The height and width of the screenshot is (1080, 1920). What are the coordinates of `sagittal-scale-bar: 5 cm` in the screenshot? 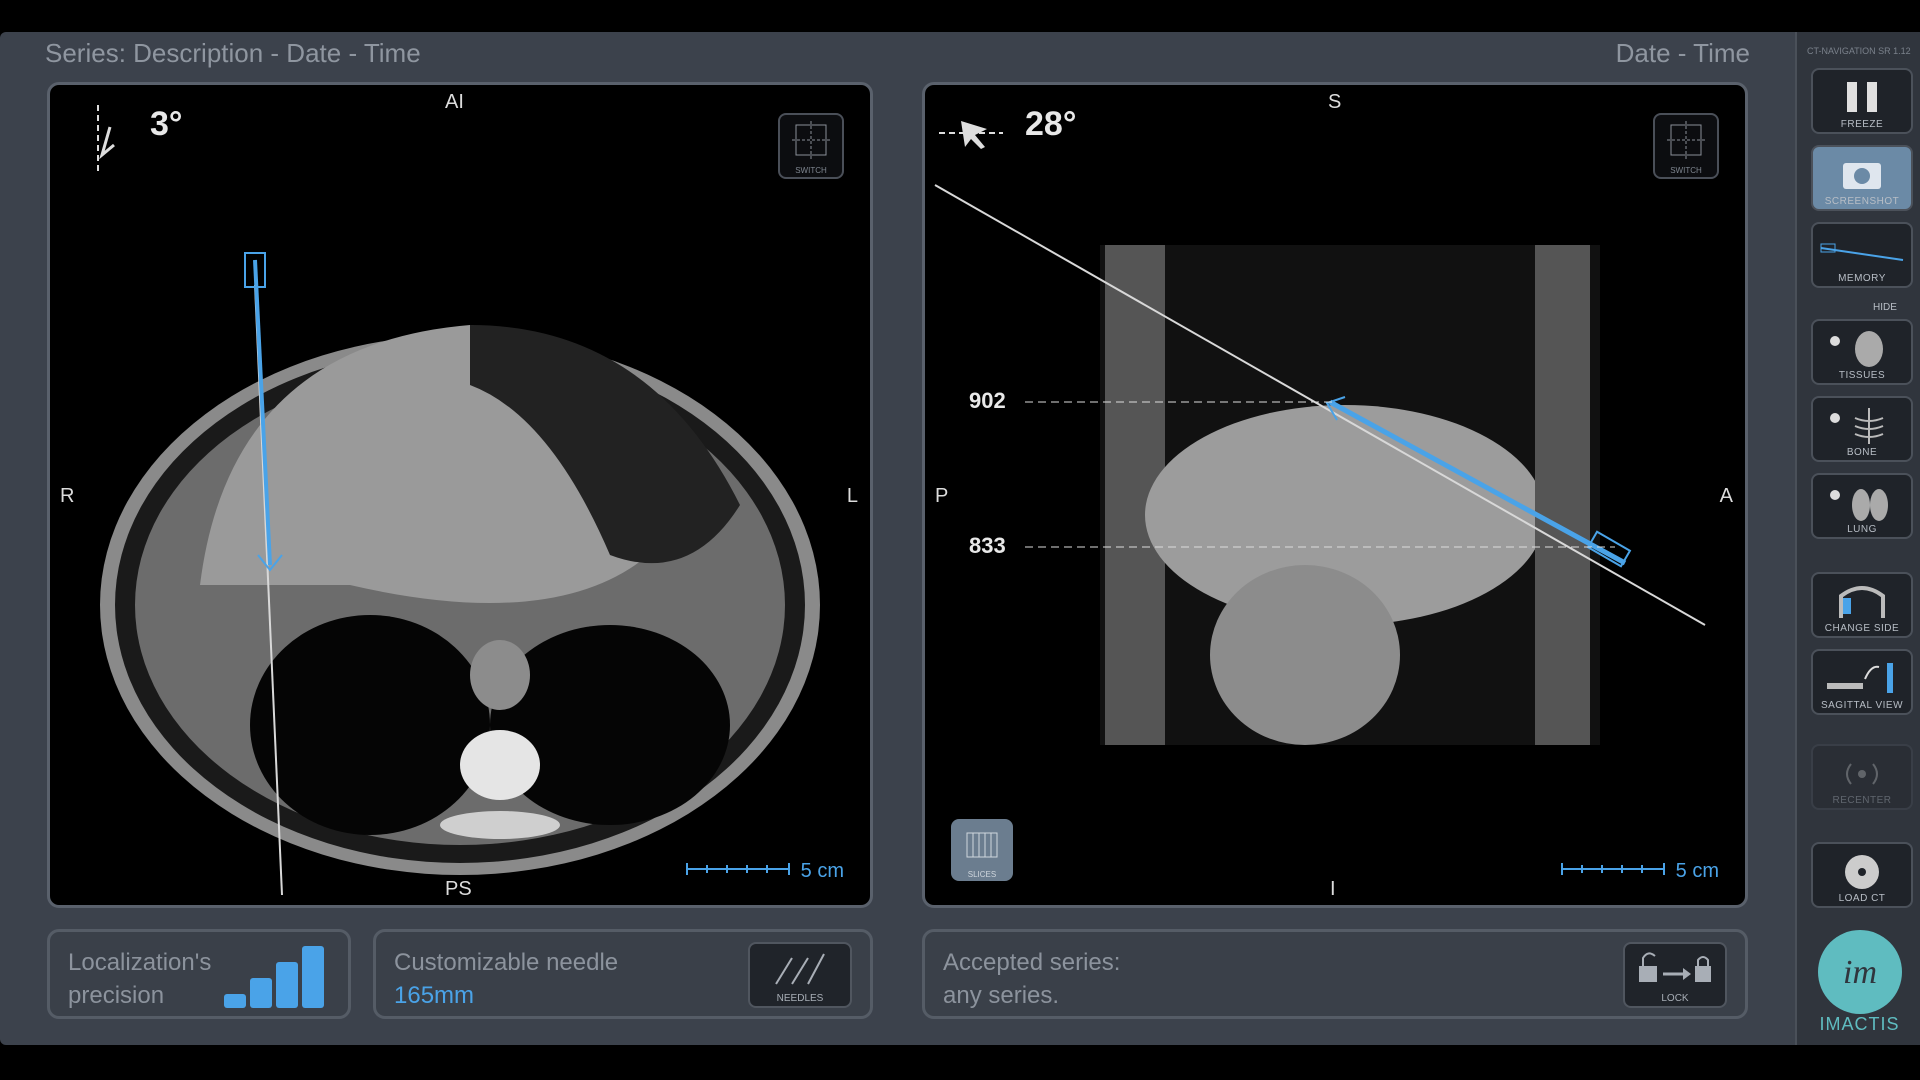 It's located at (1639, 871).